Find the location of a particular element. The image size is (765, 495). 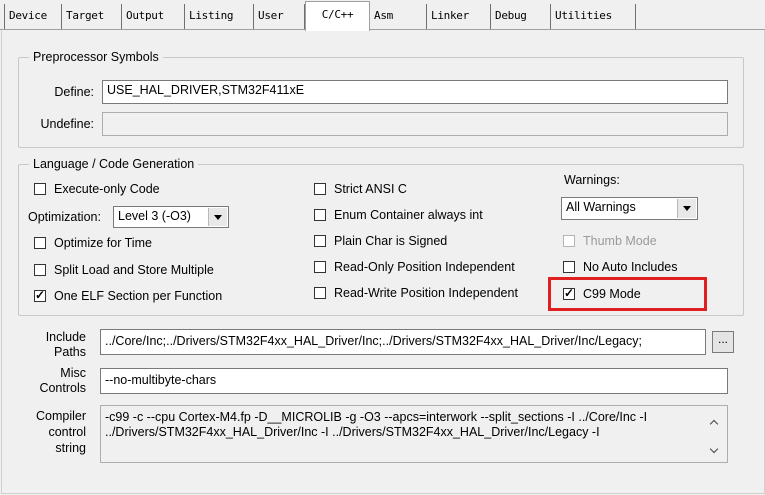

plain-char-label: Plain Char is Signed is located at coordinates (391, 241).